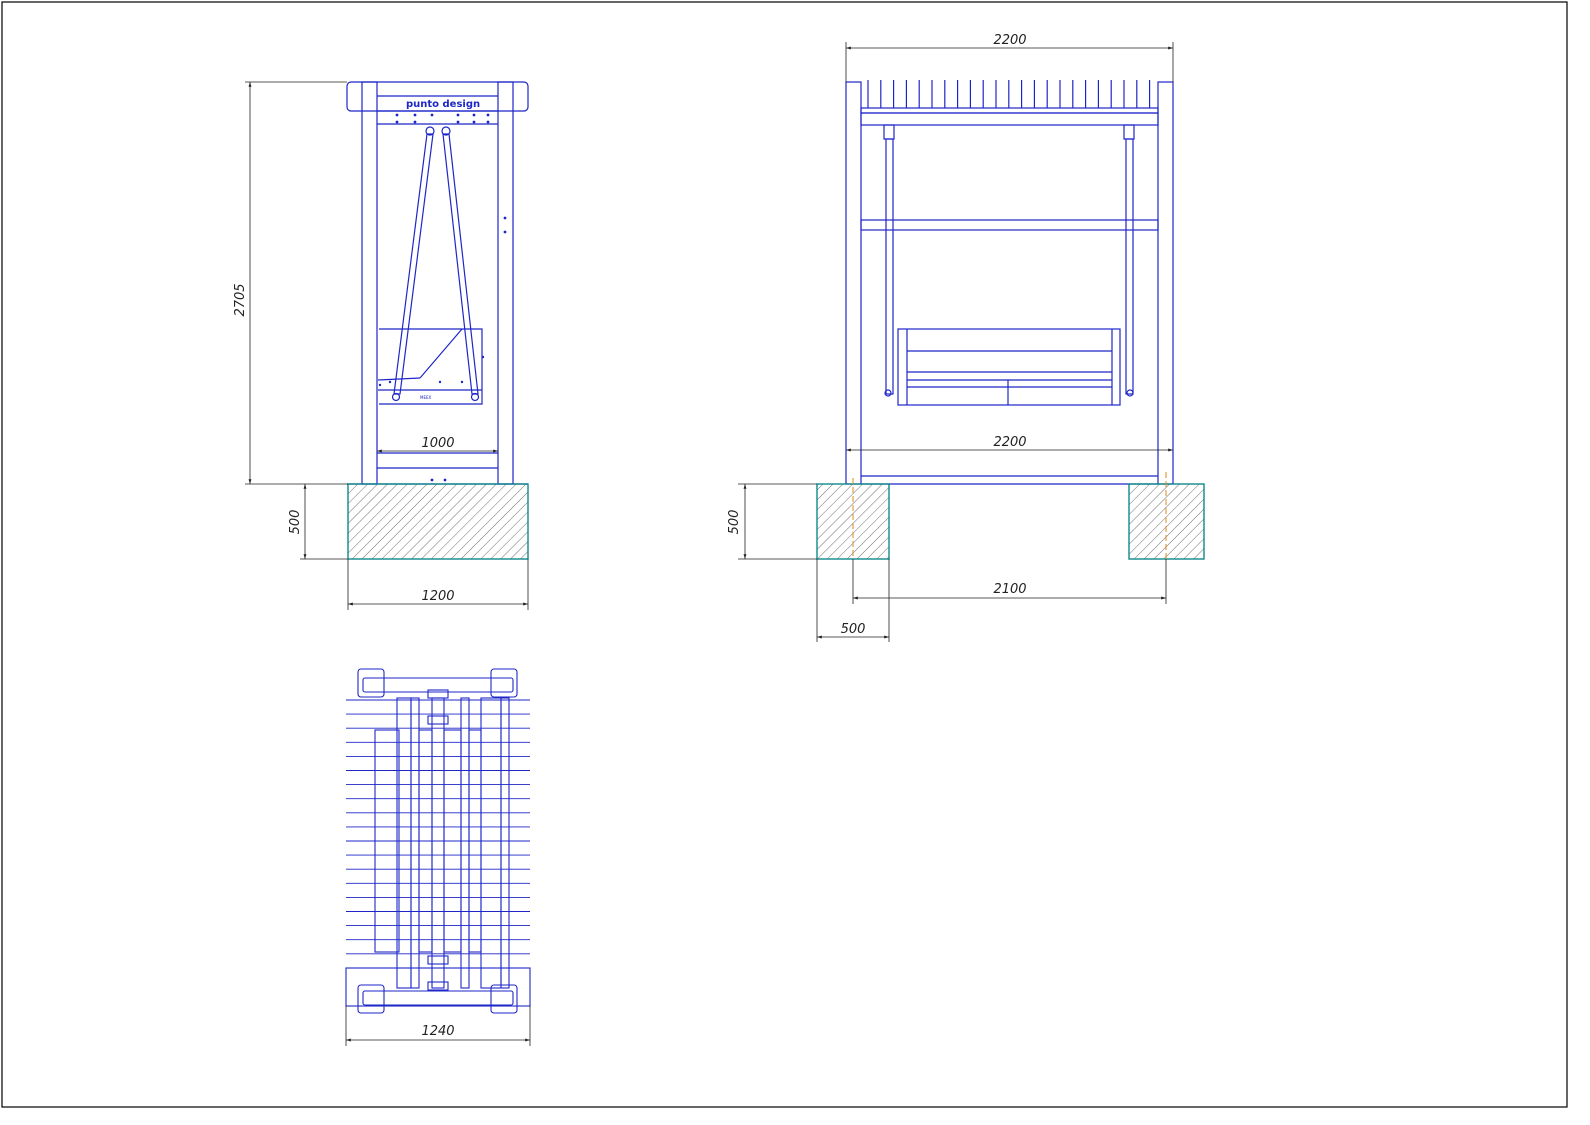 This screenshot has height=1125, width=1590. Describe the element at coordinates (437, 596) in the screenshot. I see `dim-side-base-width: 1200` at that location.